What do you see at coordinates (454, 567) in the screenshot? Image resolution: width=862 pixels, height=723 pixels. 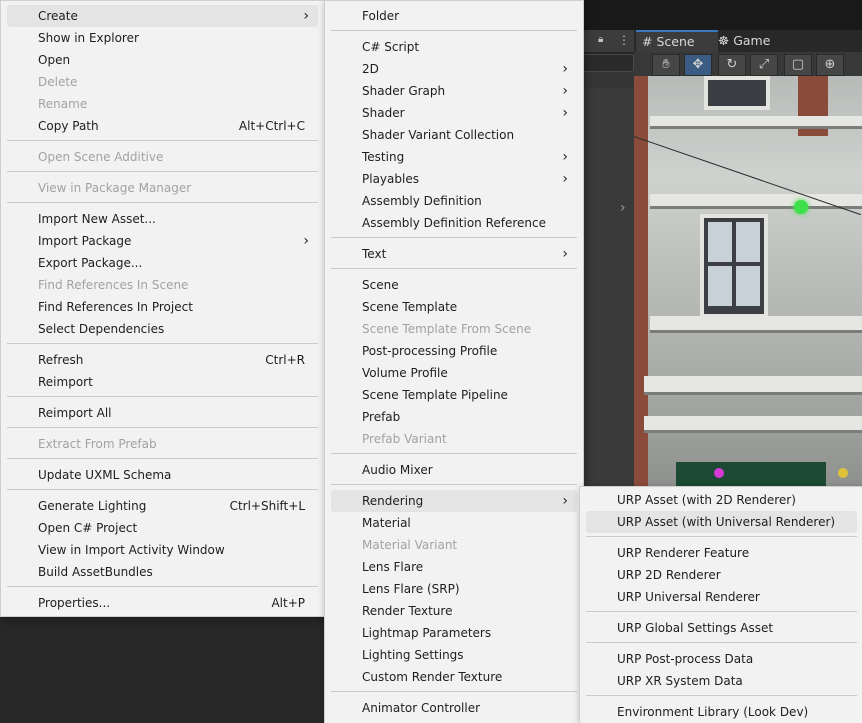 I see `menu-item-lens-flare: Lens Flare` at bounding box center [454, 567].